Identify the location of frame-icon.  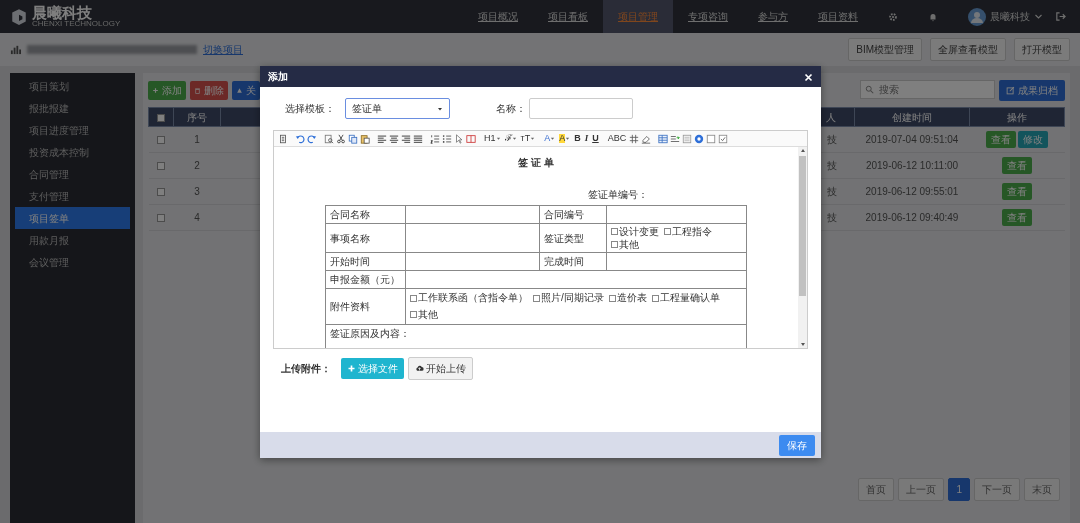
(687, 138).